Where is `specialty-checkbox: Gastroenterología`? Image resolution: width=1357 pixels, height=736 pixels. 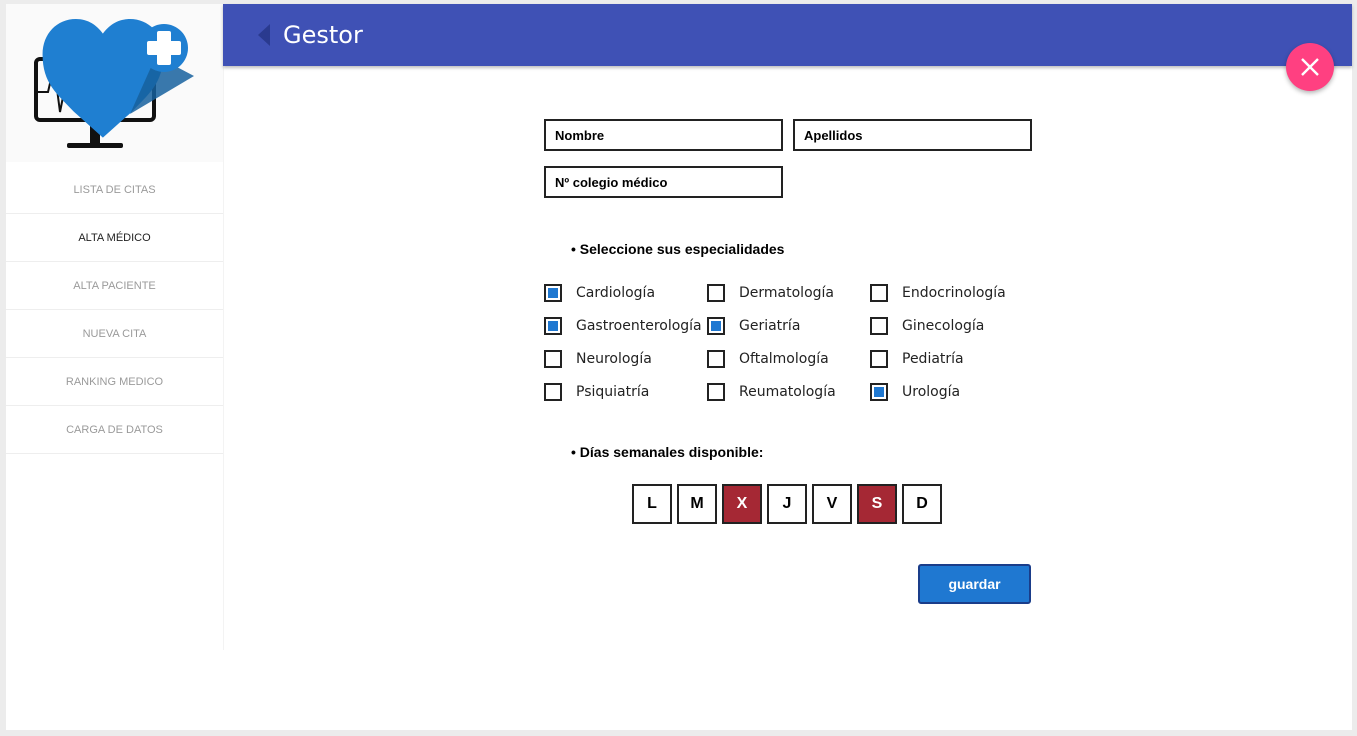
specialty-checkbox: Gastroenterología is located at coordinates (623, 326).